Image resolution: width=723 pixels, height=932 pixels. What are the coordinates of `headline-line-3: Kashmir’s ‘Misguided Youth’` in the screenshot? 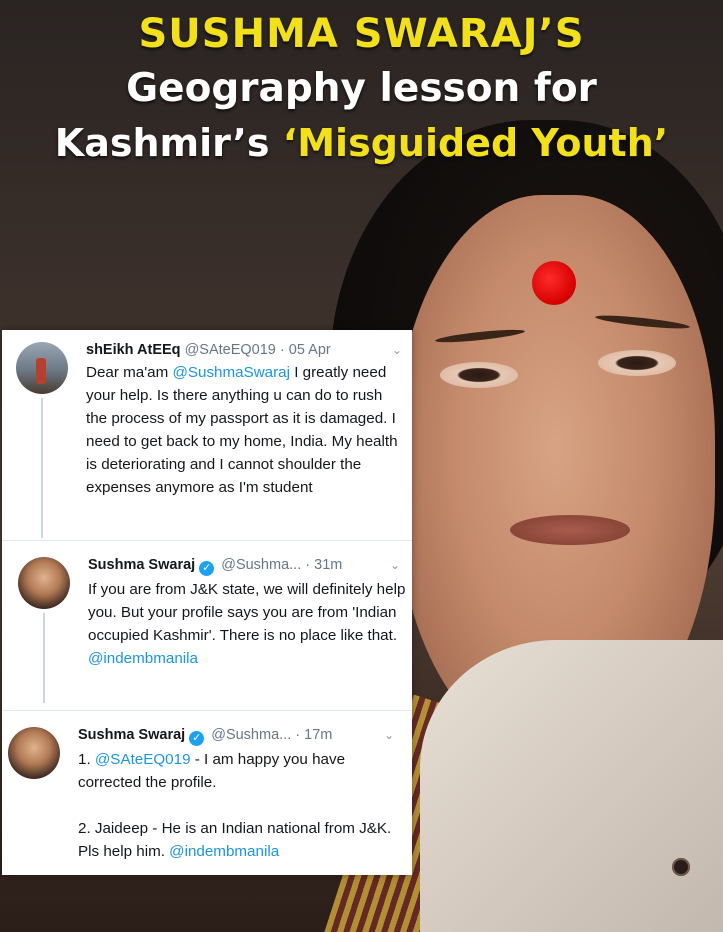 It's located at (361, 143).